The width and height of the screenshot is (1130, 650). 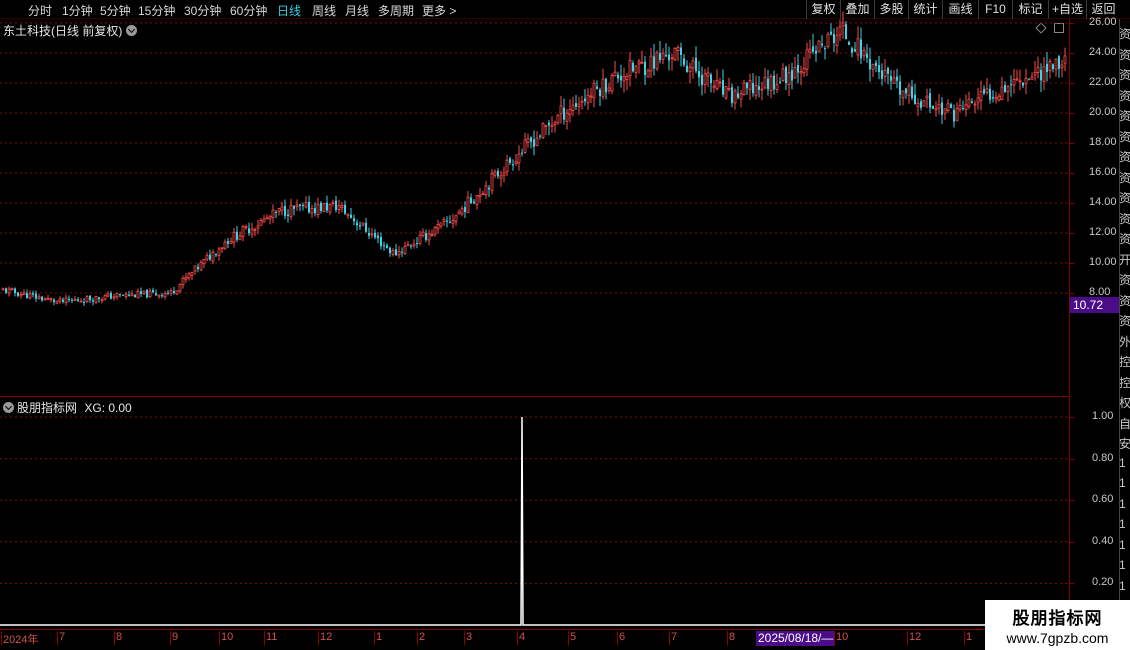 What do you see at coordinates (47, 408) in the screenshot?
I see `indicator-name: 股朋指标网` at bounding box center [47, 408].